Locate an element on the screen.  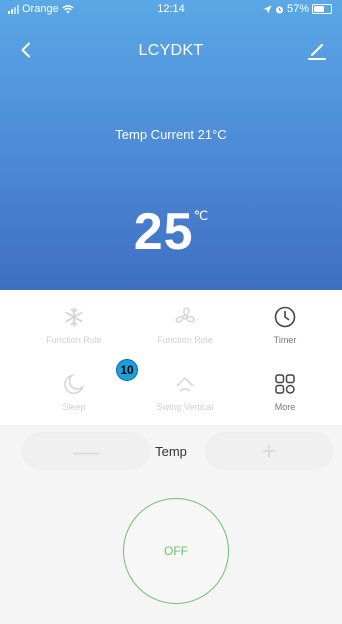
location-icon is located at coordinates (267, 9).